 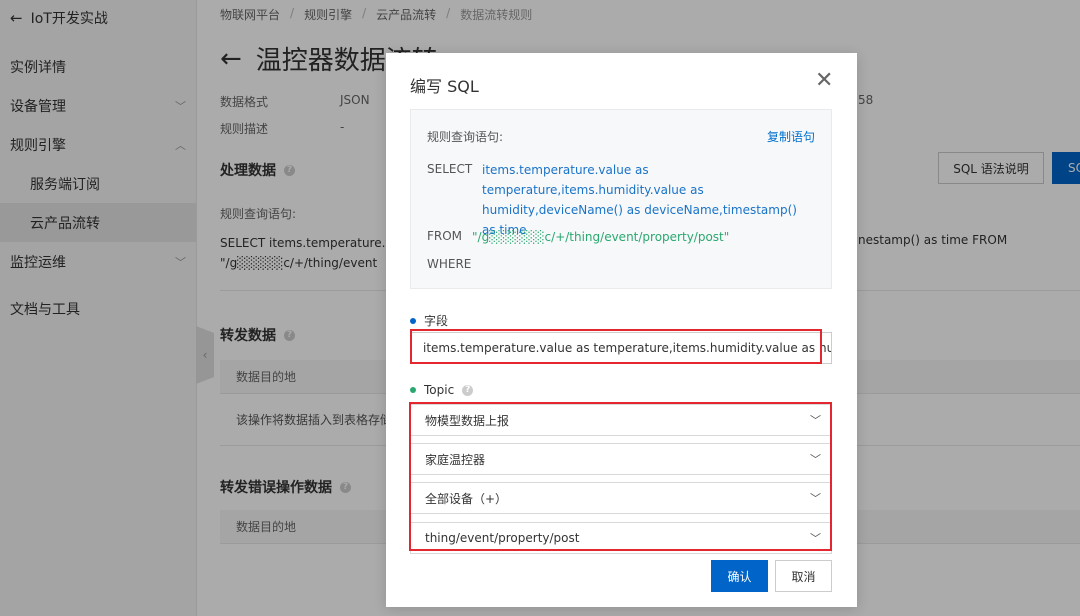 I want to click on query-label: 规则查询语句:, so click(x=465, y=137).